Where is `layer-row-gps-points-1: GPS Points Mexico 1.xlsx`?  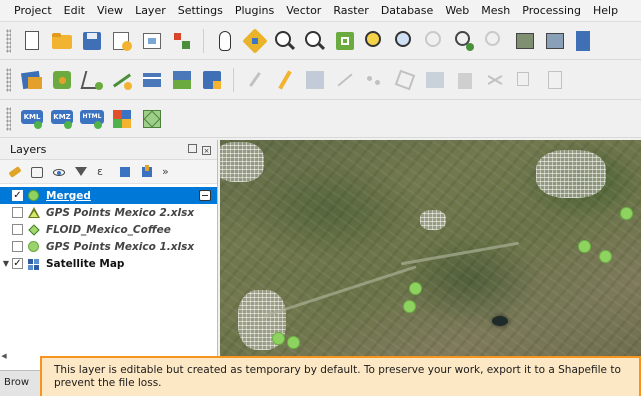
layer-row-gps-points-1: GPS Points Mexico 1.xlsx is located at coordinates (108, 246).